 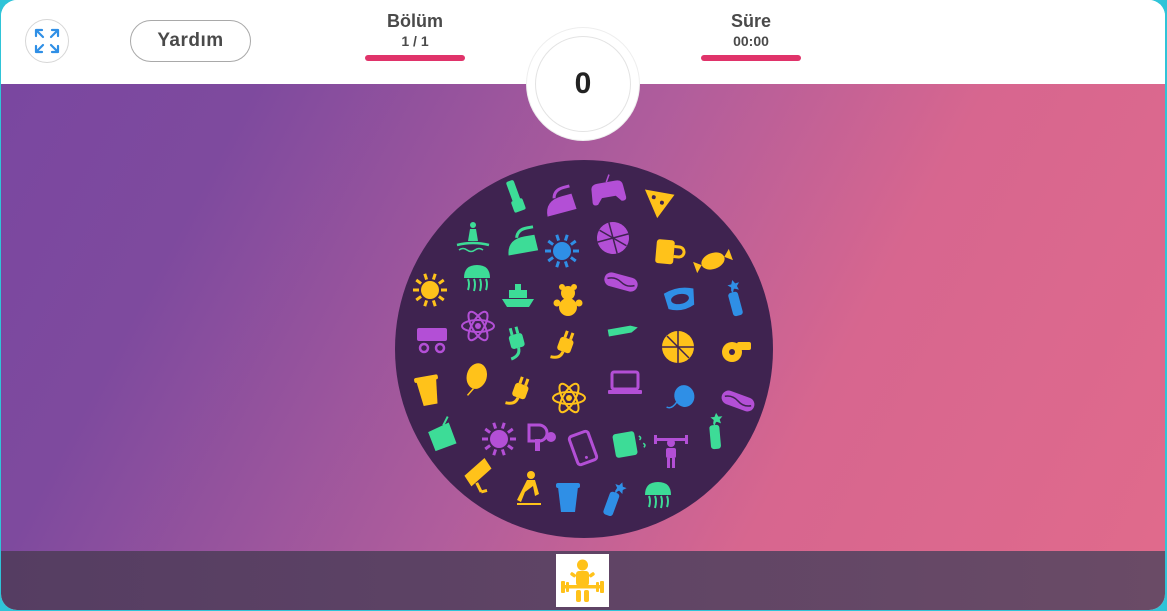 I want to click on score-value: 0, so click(x=583, y=84).